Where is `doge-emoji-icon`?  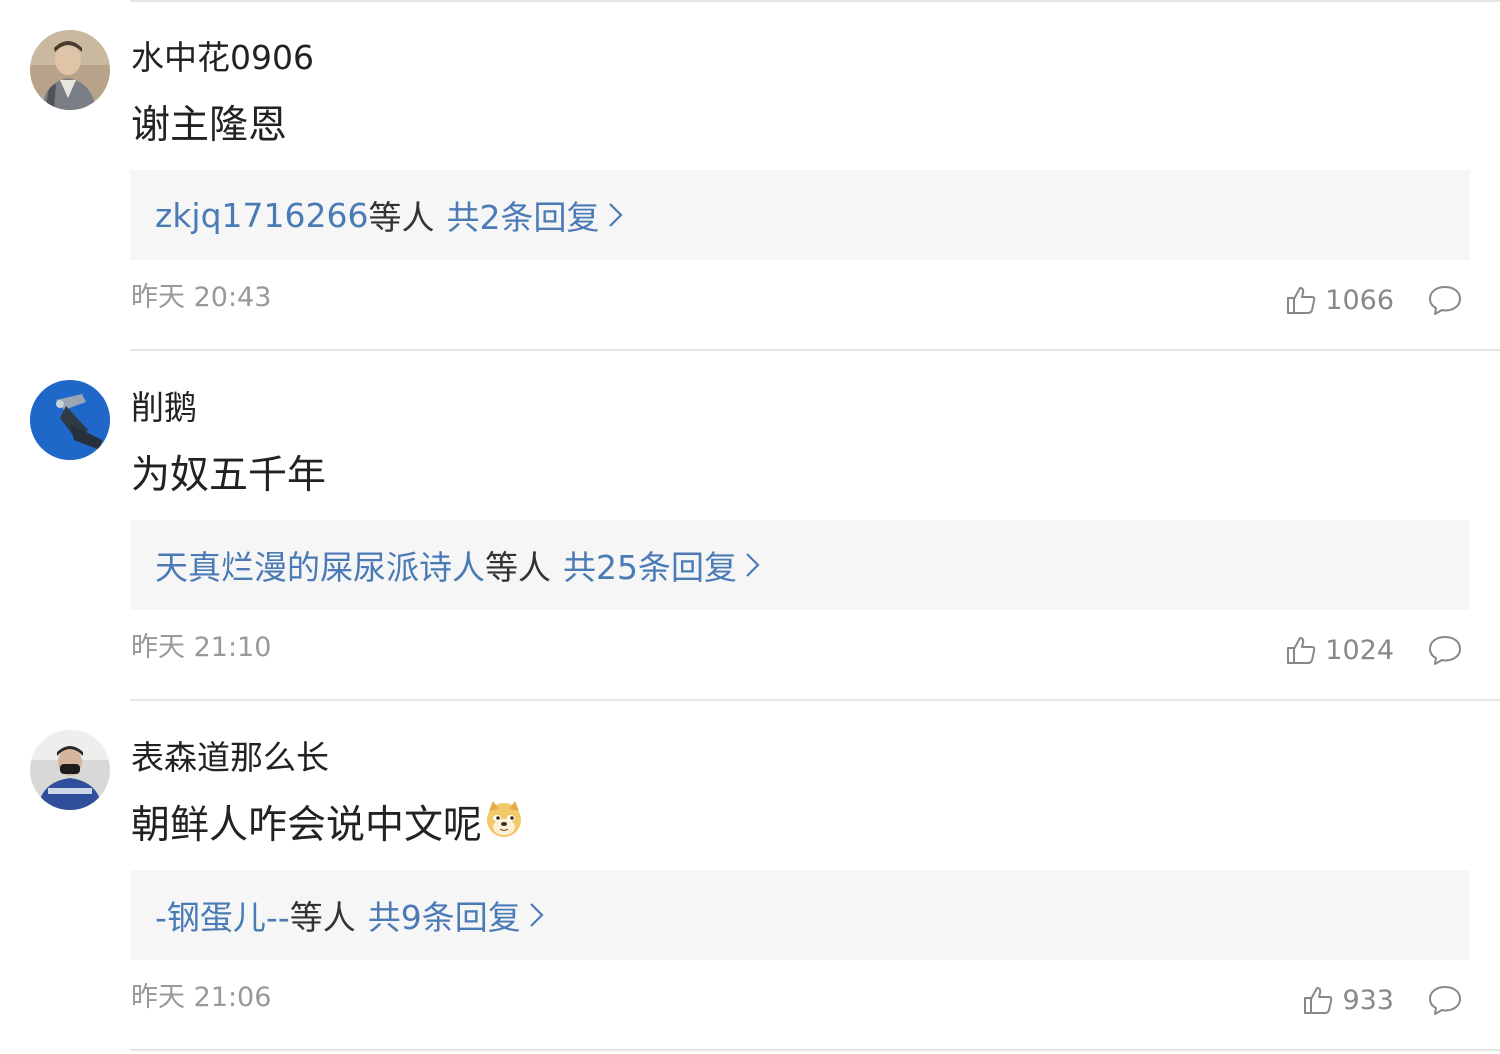 doge-emoji-icon is located at coordinates (504, 819).